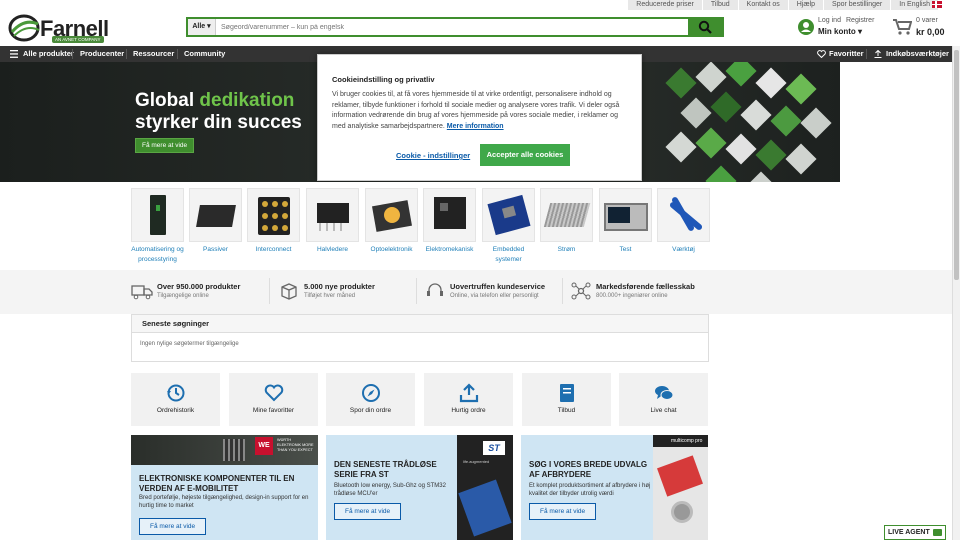 The width and height of the screenshot is (960, 540). Describe the element at coordinates (719, 5) in the screenshot. I see `utility-link-offers: Tilbud` at that location.